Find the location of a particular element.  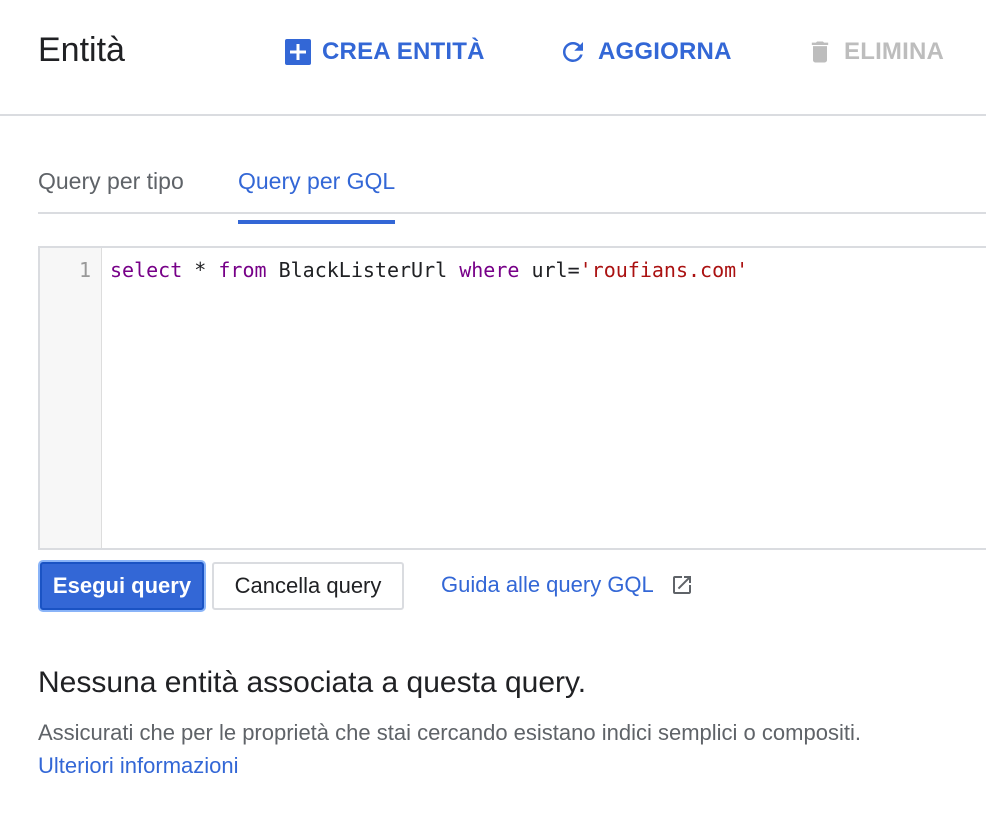

delete-button: ELIMINA is located at coordinates (875, 52).